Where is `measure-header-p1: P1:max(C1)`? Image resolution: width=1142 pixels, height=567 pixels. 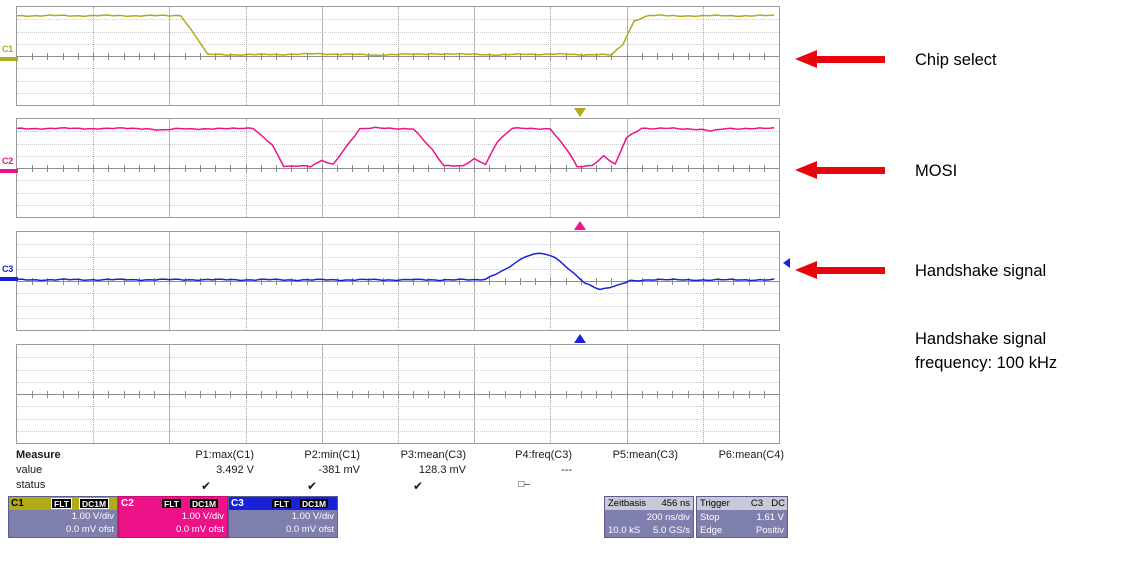 measure-header-p1: P1:max(C1) is located at coordinates (206, 455).